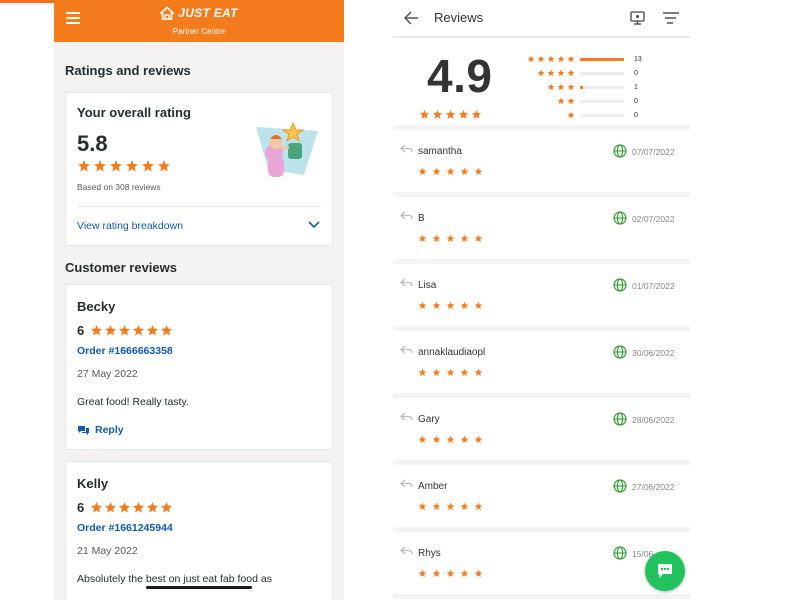  I want to click on average-stars, so click(450, 114).